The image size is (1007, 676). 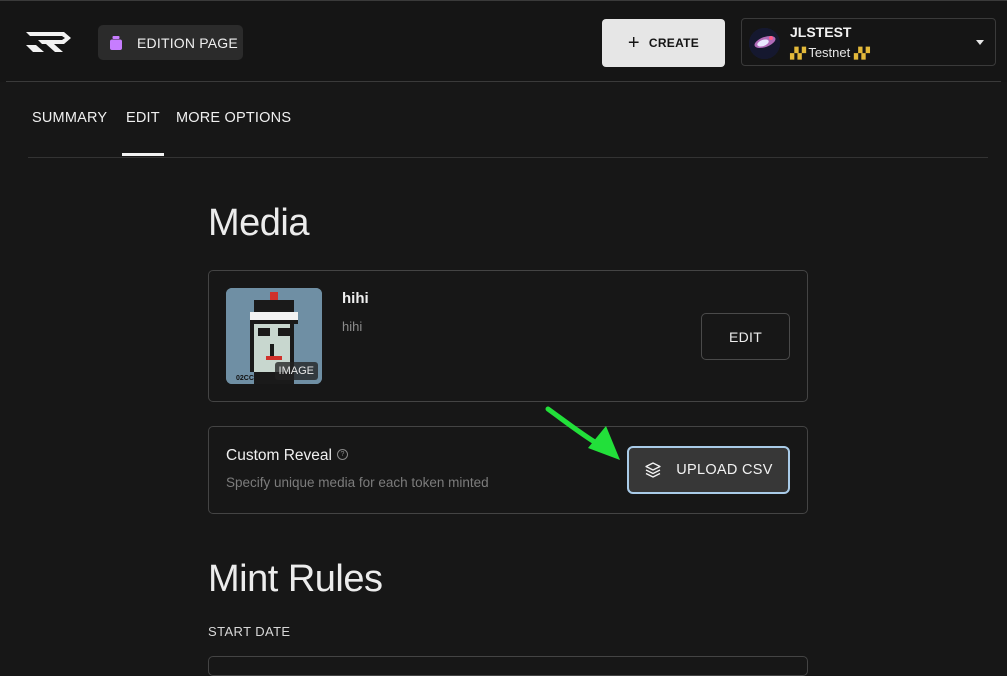 I want to click on media-section-title: Media, so click(x=259, y=223).